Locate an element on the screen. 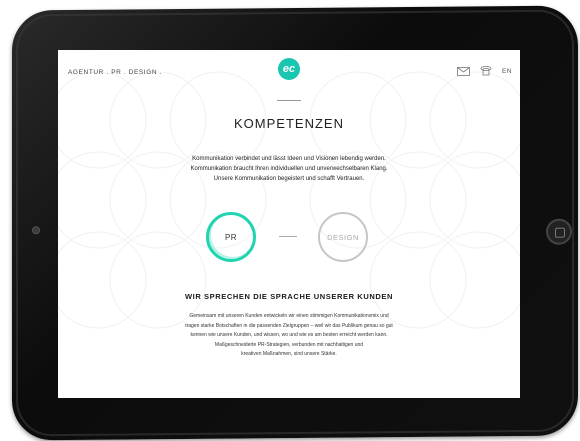 This screenshot has height=441, width=580. circle-connector is located at coordinates (288, 236).